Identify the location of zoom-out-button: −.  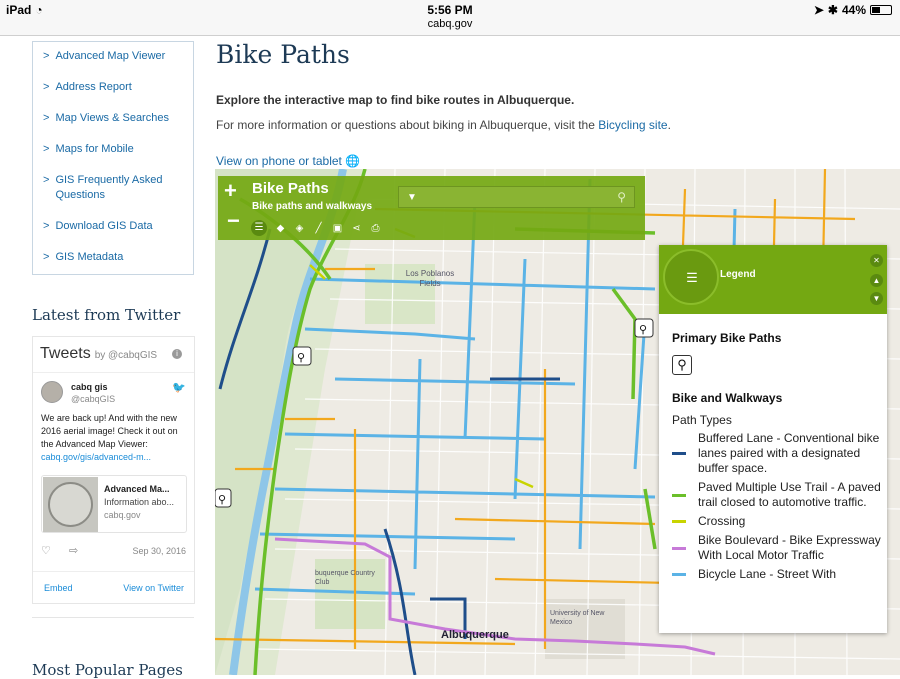
(233, 221).